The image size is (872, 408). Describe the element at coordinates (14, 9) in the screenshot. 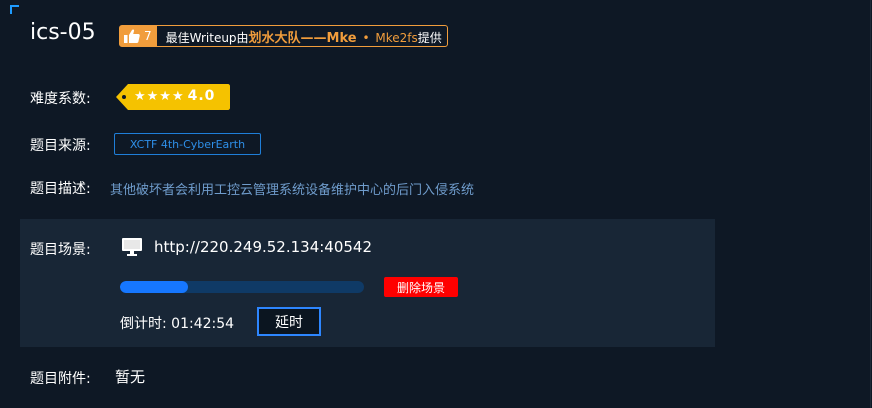

I see `corner-decoration` at that location.